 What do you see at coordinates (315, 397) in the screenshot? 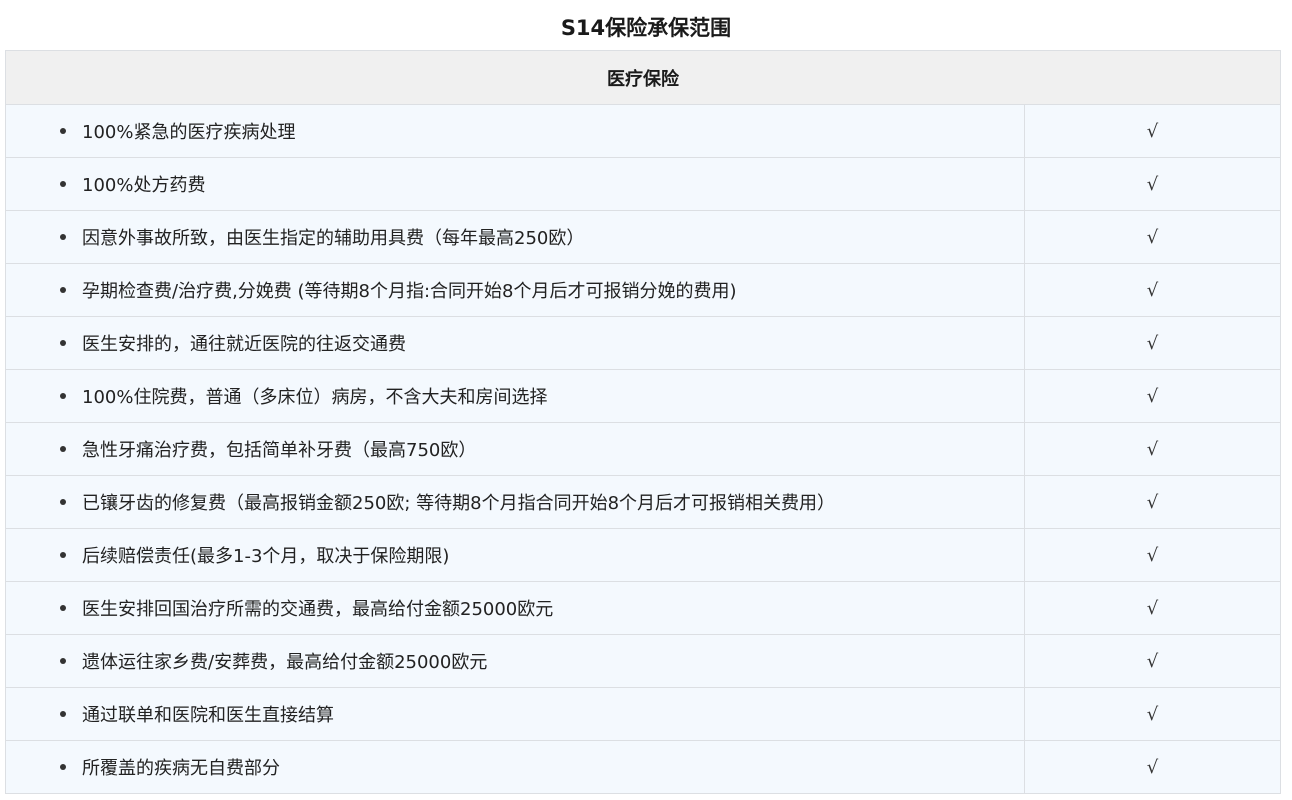
I see `coverage-item-text: 100%住院费，普通（多床位）病房，不含大夫和房间选择` at bounding box center [315, 397].